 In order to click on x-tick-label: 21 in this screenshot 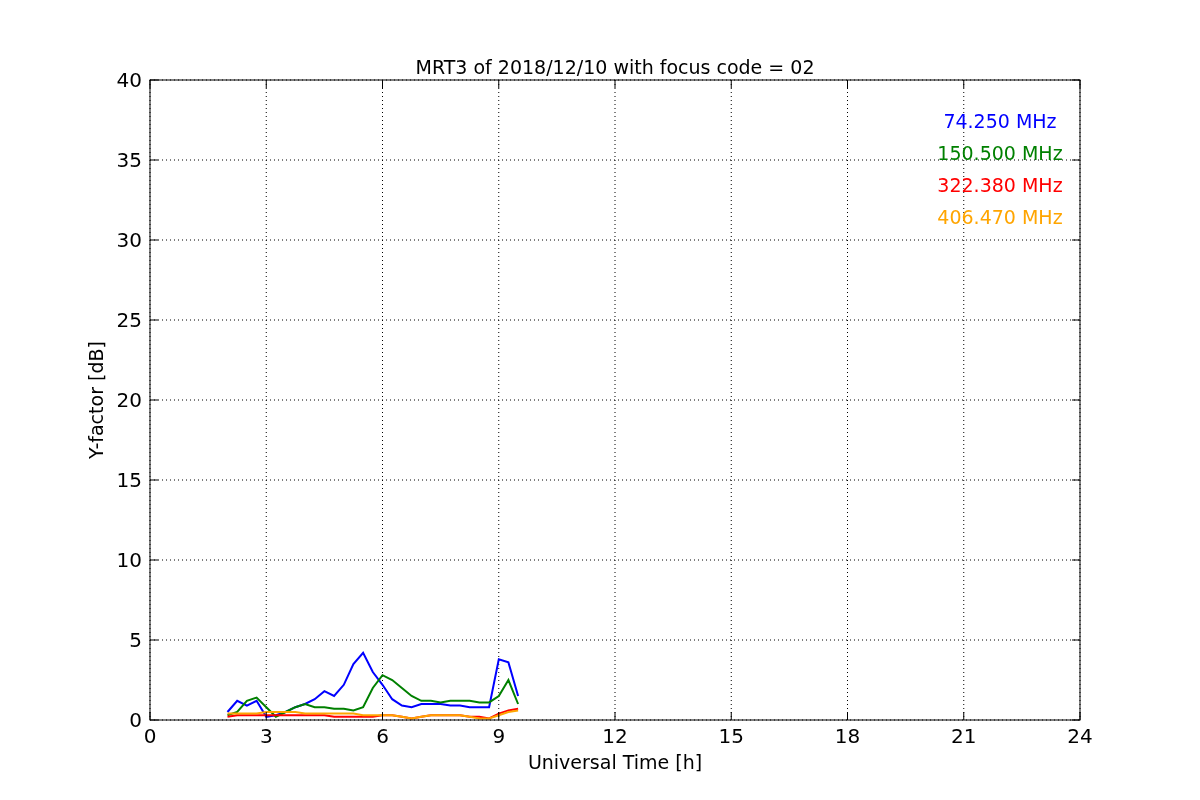, I will do `click(964, 736)`.